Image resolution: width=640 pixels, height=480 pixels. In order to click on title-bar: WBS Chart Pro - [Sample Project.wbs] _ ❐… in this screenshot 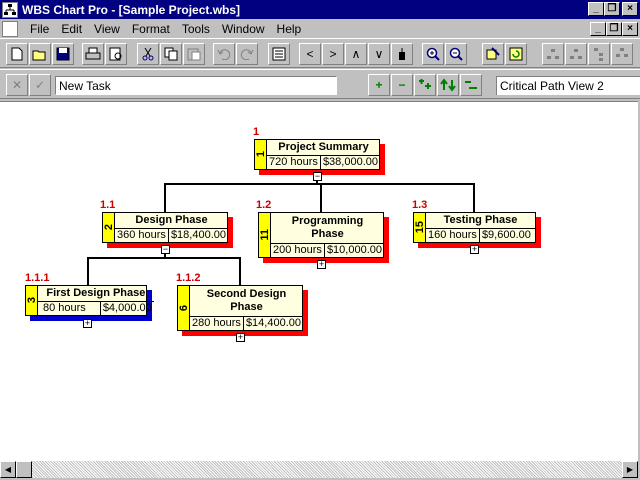, I will do `click(320, 9)`.